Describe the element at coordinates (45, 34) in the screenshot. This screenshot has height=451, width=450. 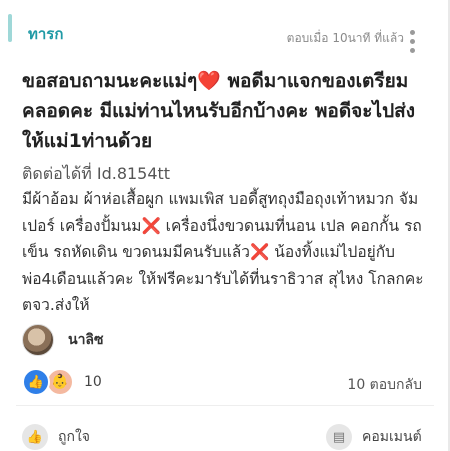
I see `category-tag: ทารก` at that location.